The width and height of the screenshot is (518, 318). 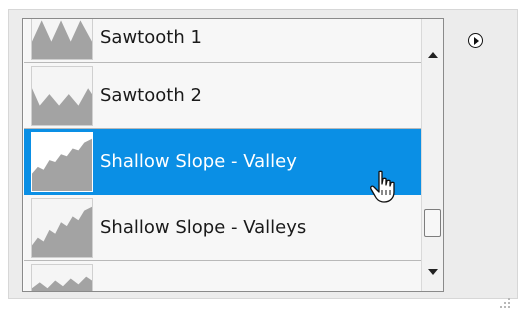 I want to click on list-item-partial, so click(x=222, y=276).